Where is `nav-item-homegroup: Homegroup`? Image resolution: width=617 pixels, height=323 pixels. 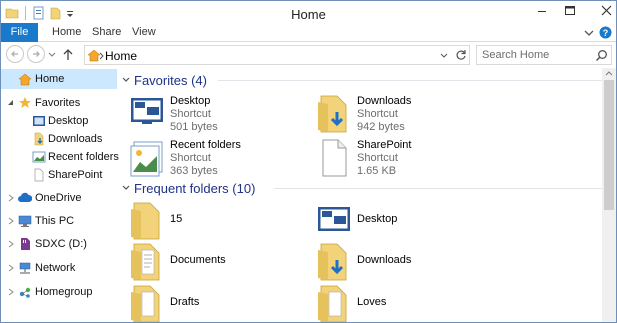
nav-item-homegroup: Homegroup is located at coordinates (59, 292).